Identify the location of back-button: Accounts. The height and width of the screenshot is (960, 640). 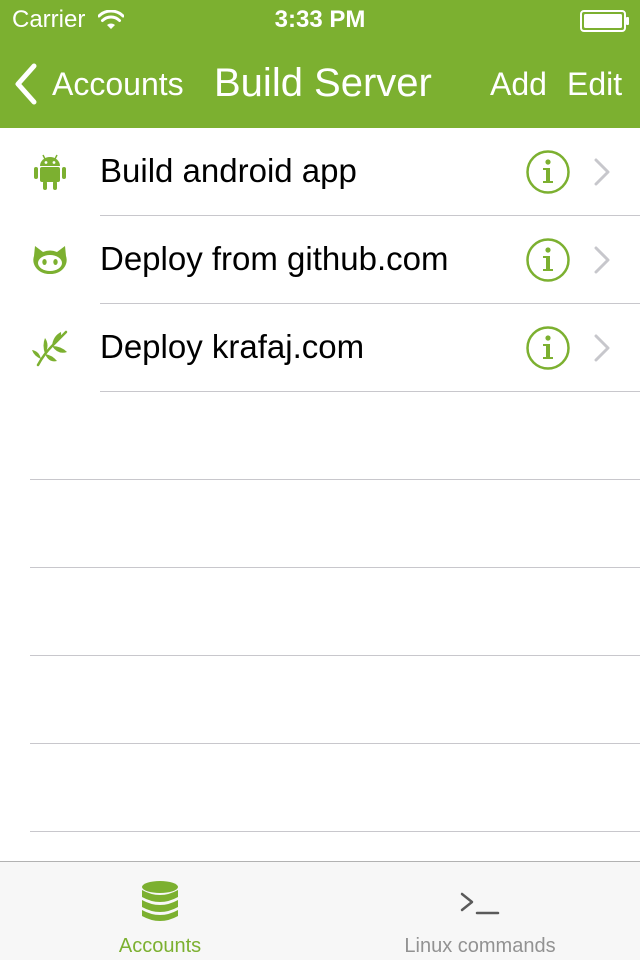
(97, 84).